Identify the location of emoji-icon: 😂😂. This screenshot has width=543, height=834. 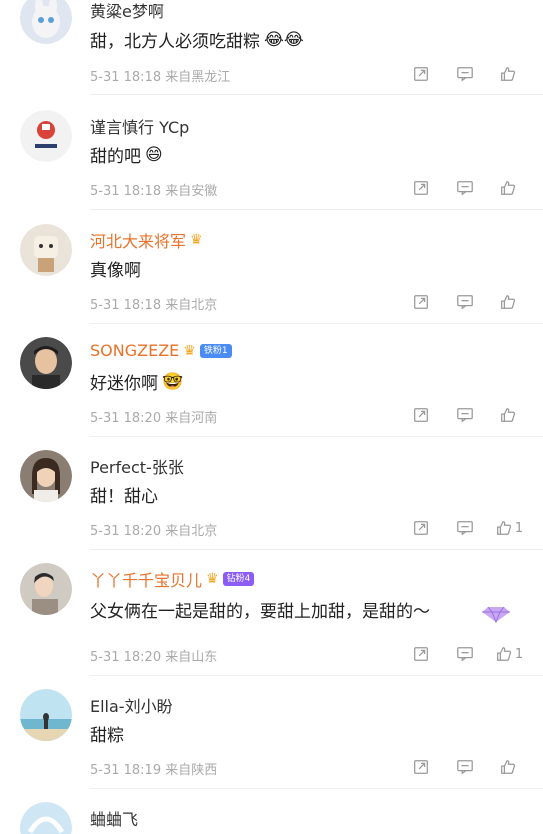
(284, 39).